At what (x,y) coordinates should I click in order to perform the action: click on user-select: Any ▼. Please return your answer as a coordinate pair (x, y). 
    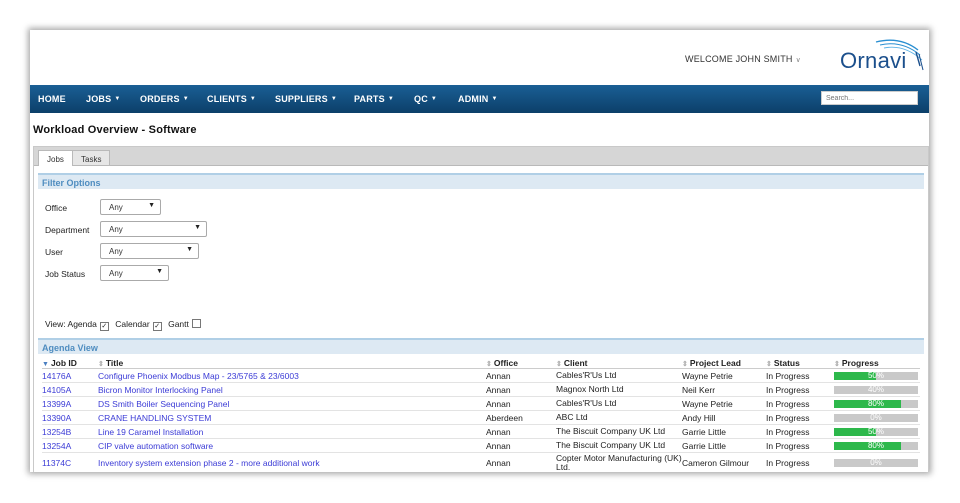
    Looking at the image, I should click on (149, 251).